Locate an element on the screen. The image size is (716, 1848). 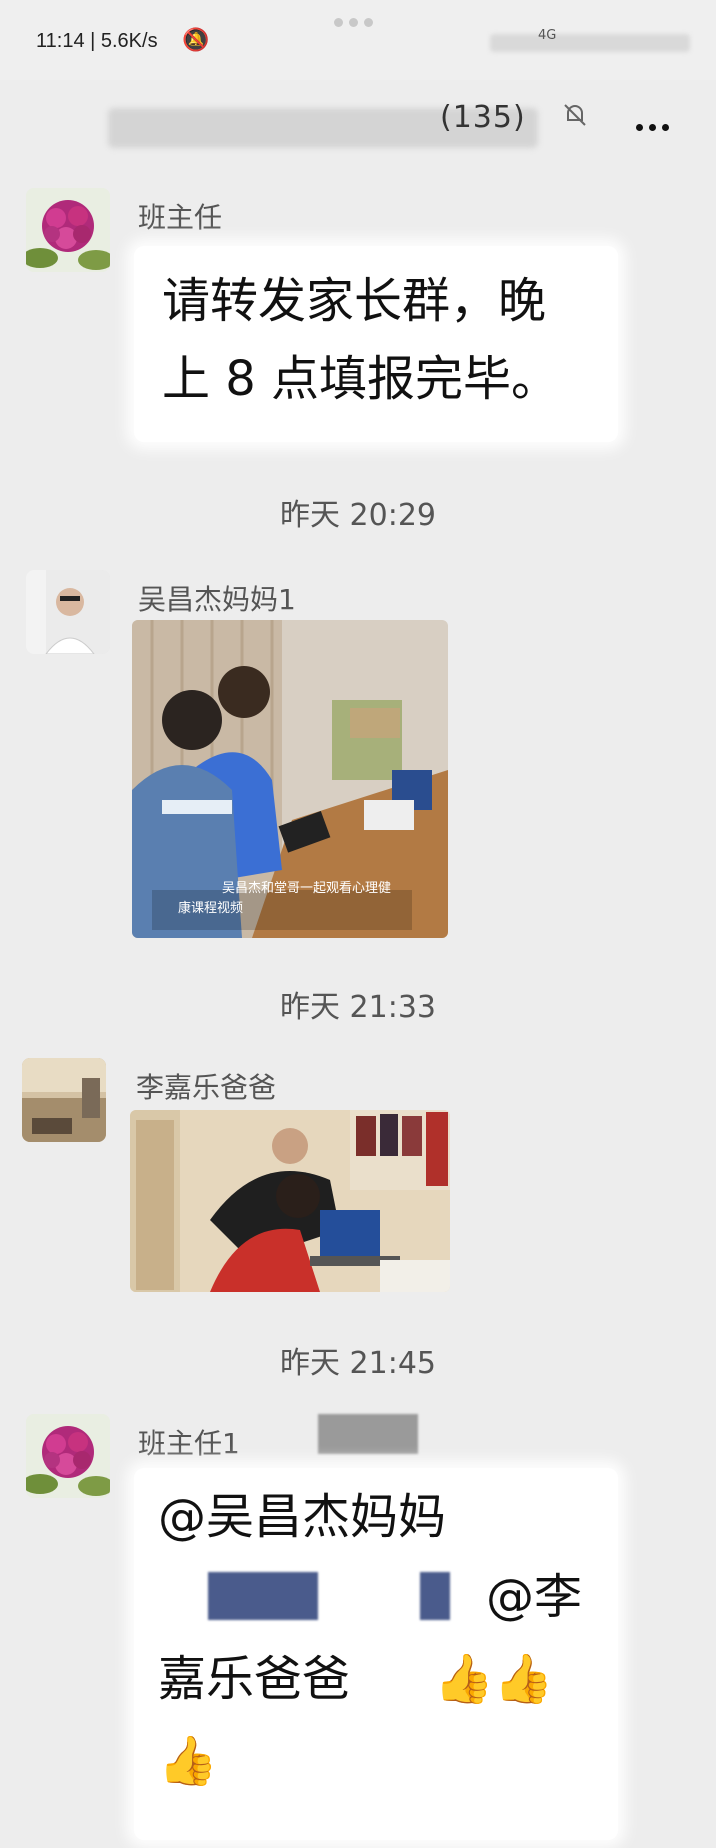
chat-photo: 吴昌杰和堂哥一起观看心理健 康课程视频 is located at coordinates (290, 779).